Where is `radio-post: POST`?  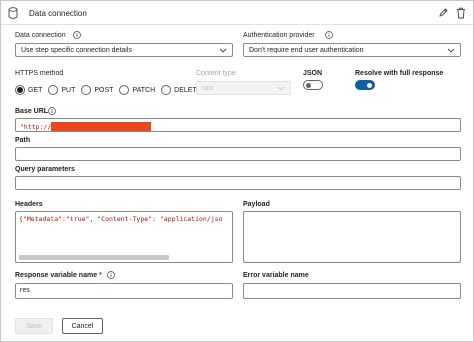
radio-post: POST is located at coordinates (97, 90).